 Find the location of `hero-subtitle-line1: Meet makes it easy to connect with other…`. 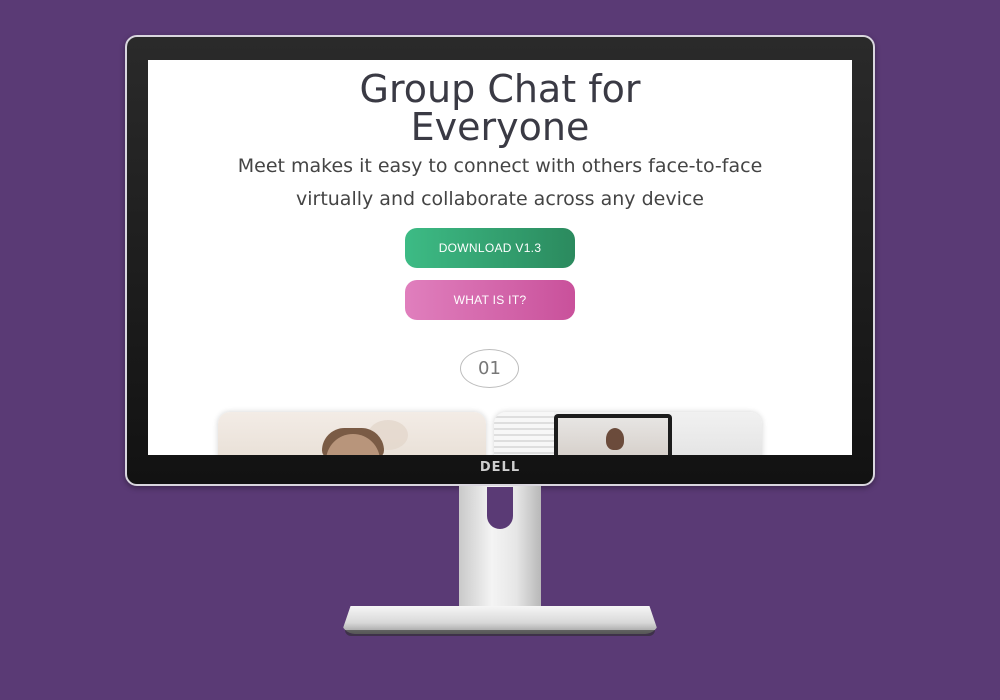

hero-subtitle-line1: Meet makes it easy to connect with other… is located at coordinates (500, 166).